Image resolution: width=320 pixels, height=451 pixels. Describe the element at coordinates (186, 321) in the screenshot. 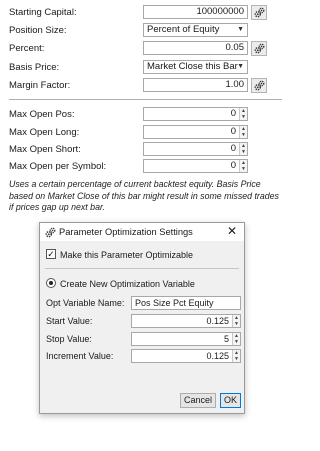

I see `start-value-input: 0.125 ▲ ▼` at that location.